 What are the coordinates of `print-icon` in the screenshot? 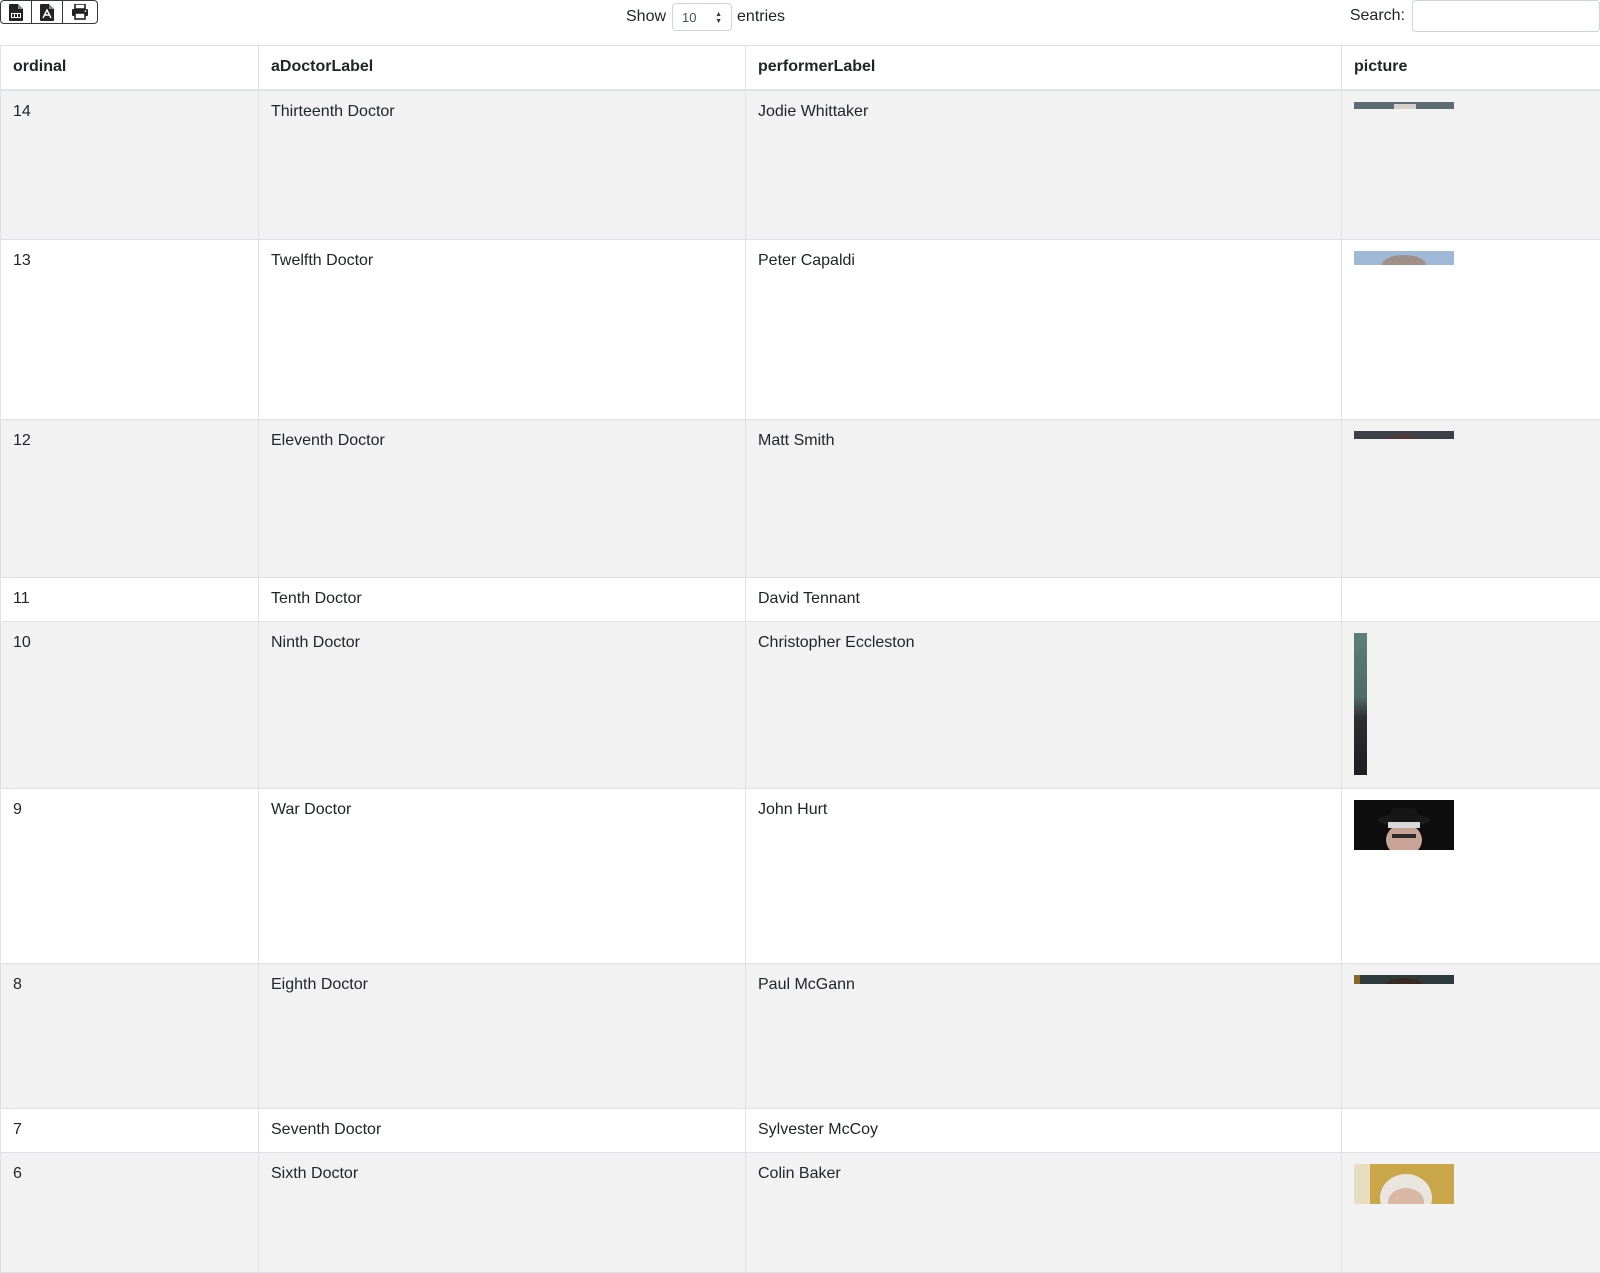 It's located at (80, 12).